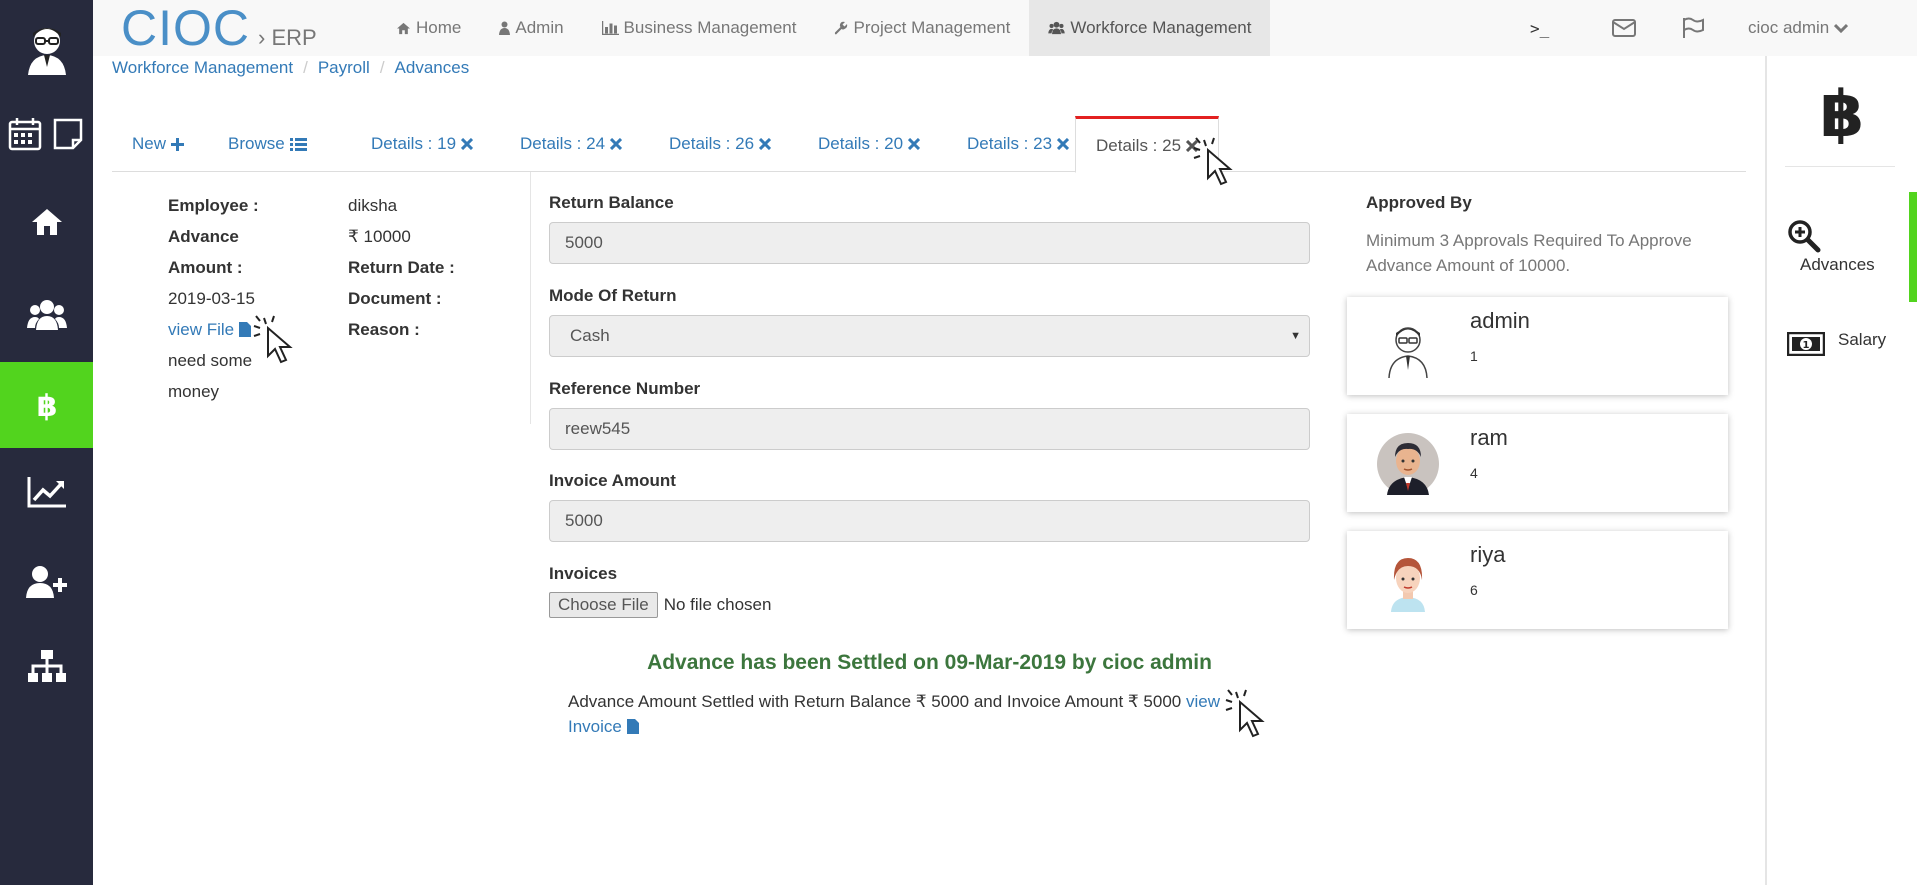 This screenshot has width=1917, height=885. What do you see at coordinates (1474, 590) in the screenshot?
I see `approver-count: 6` at bounding box center [1474, 590].